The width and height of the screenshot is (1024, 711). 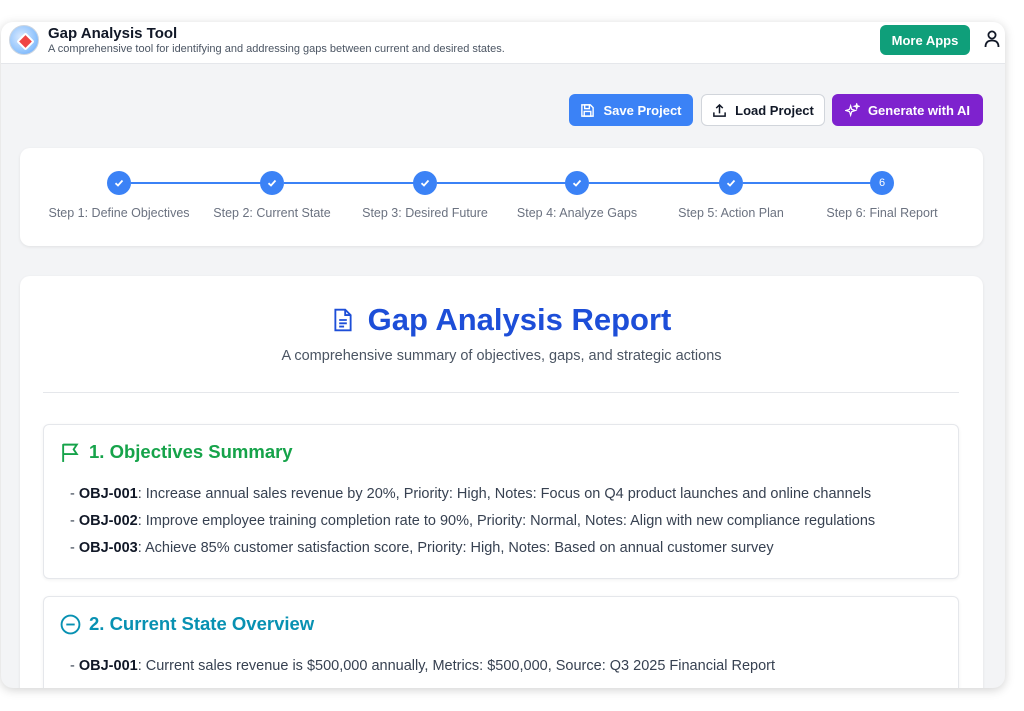 What do you see at coordinates (774, 110) in the screenshot?
I see `load-project-label: Load Project` at bounding box center [774, 110].